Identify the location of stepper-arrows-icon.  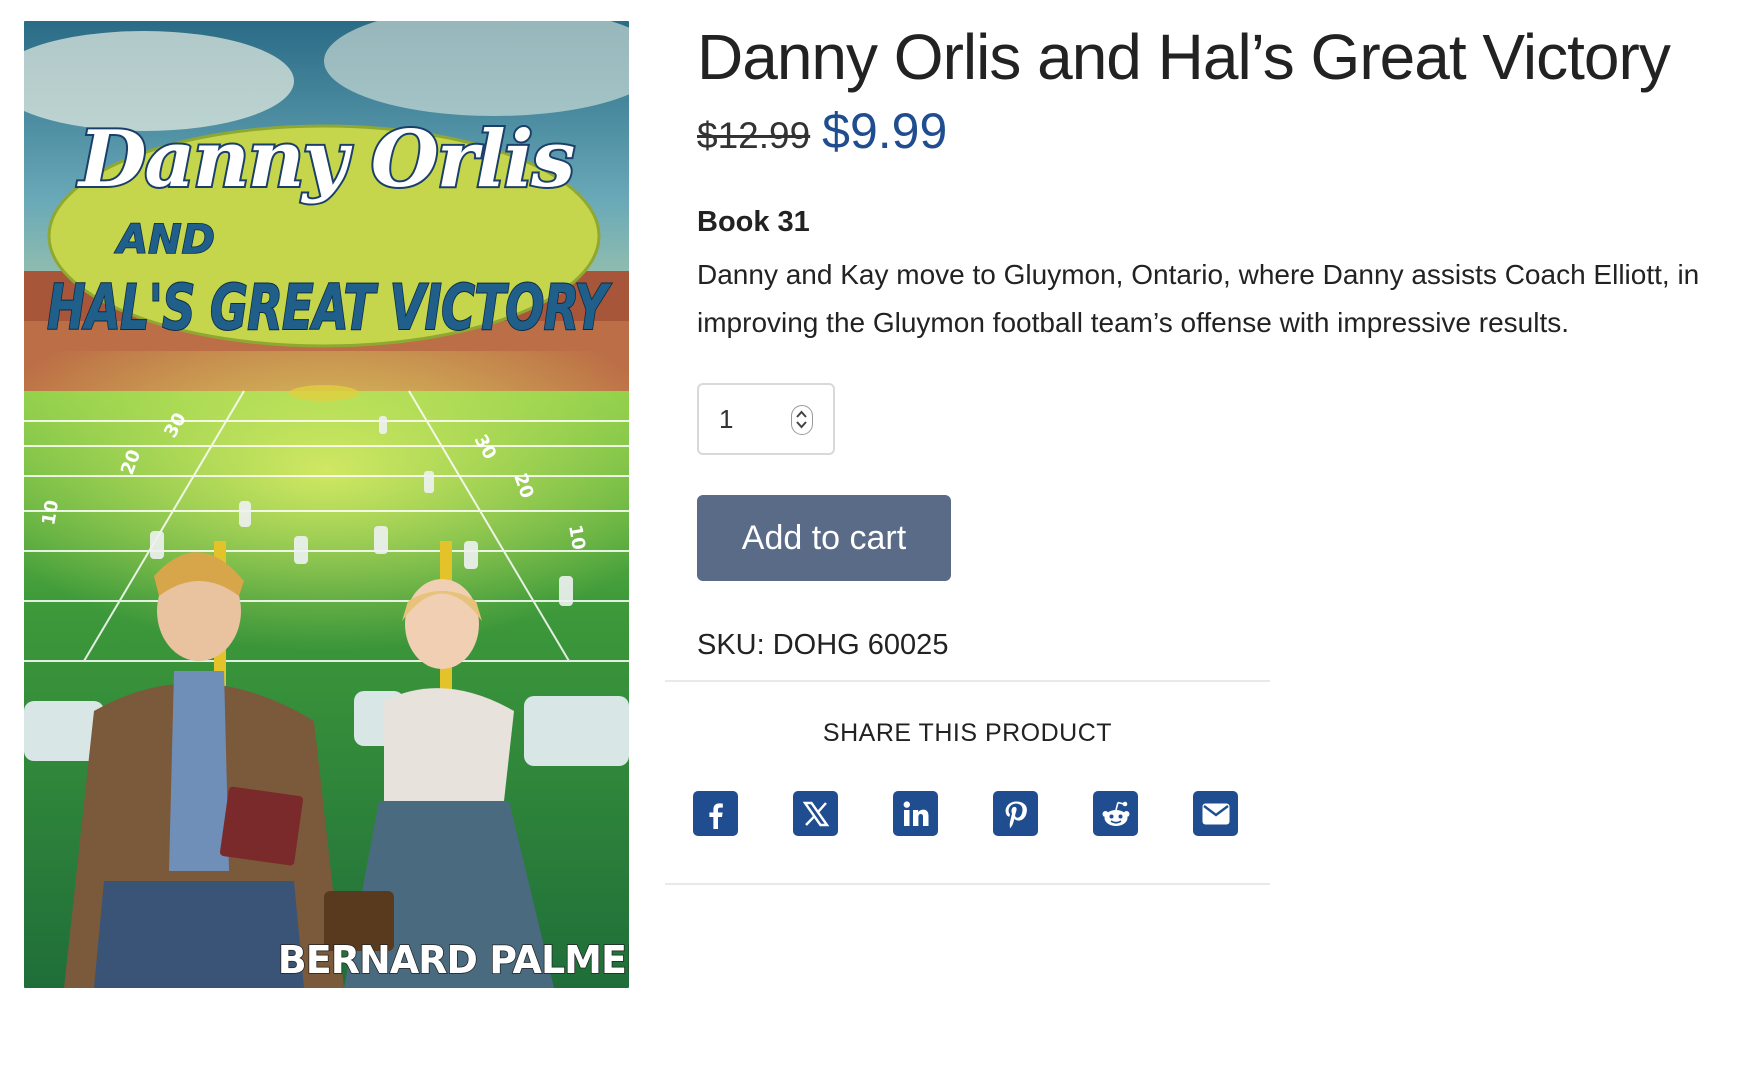
(801, 419).